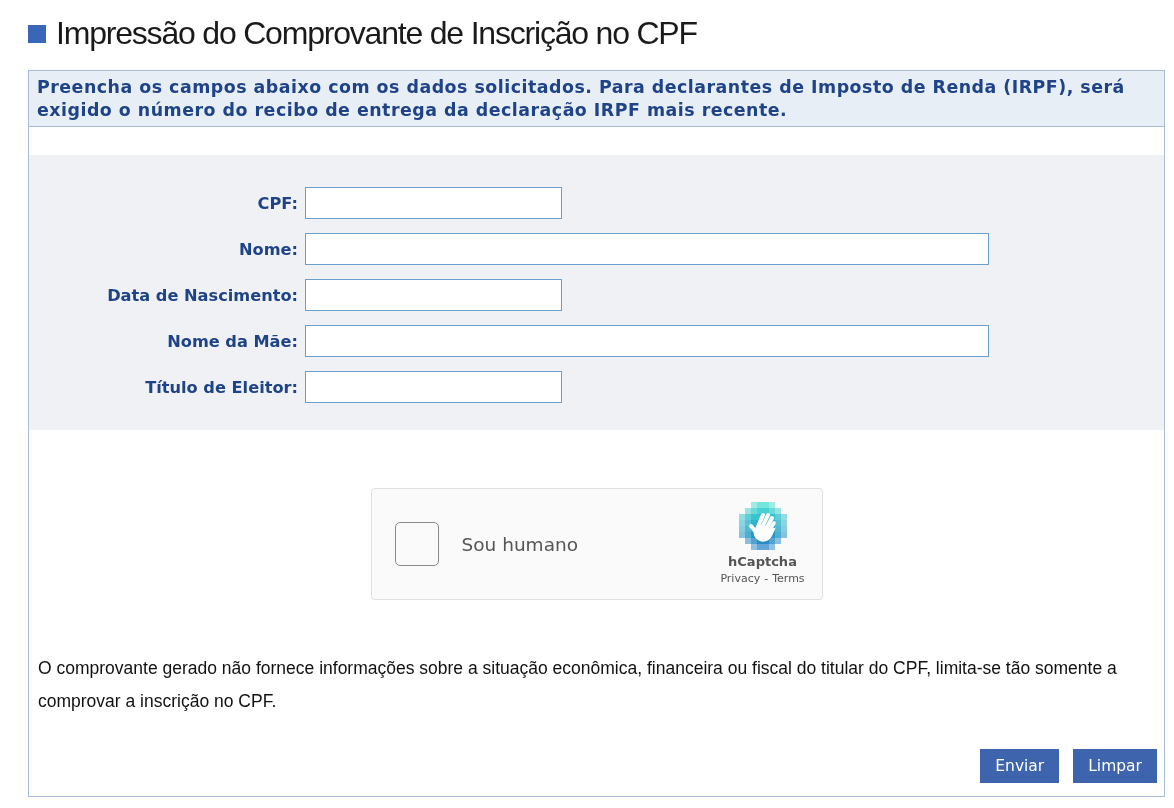 The image size is (1174, 808). What do you see at coordinates (232, 341) in the screenshot?
I see `field-label: Nome da Mãe:` at bounding box center [232, 341].